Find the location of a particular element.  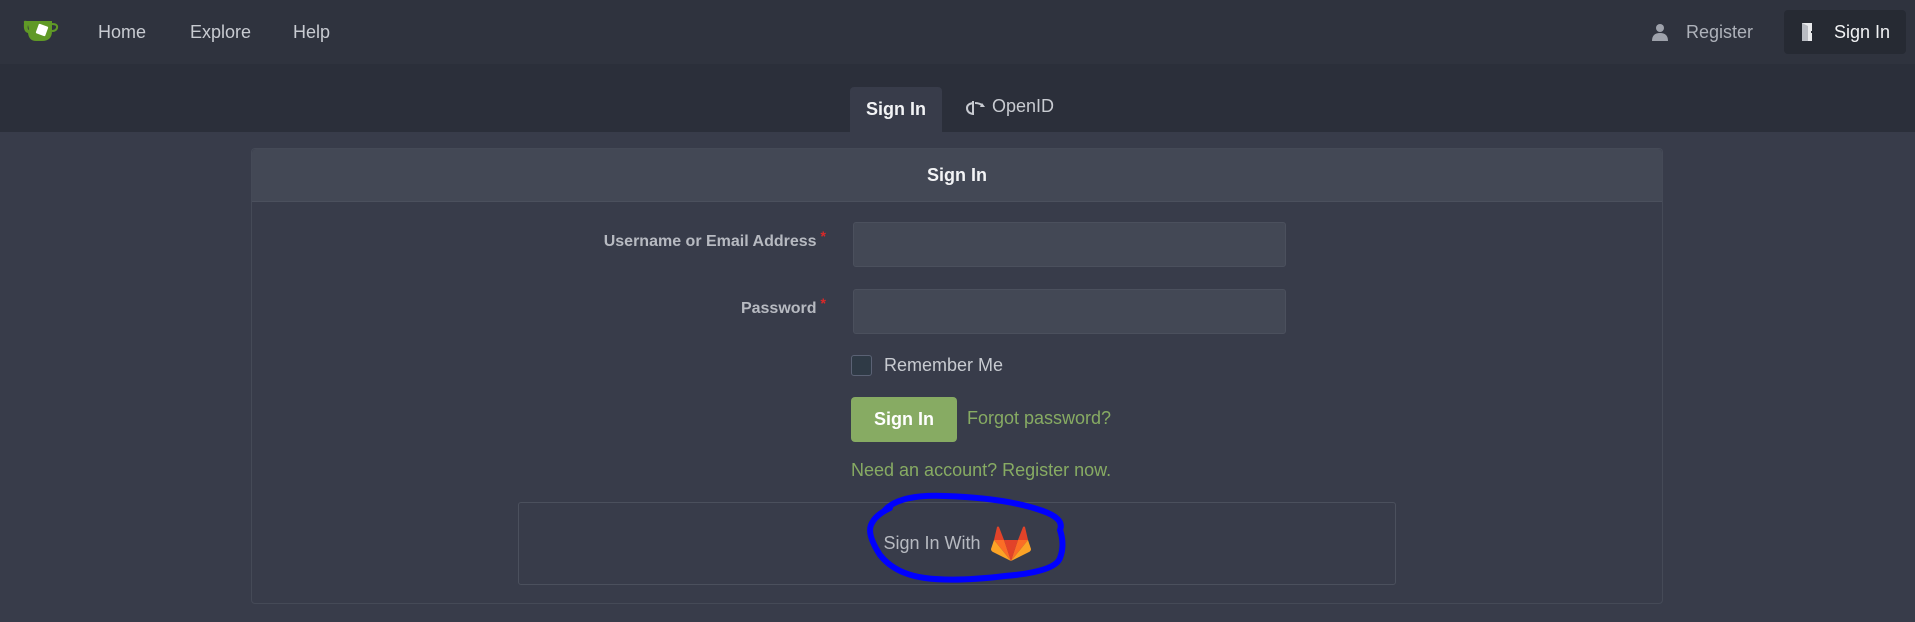

username-input is located at coordinates (1069, 244).